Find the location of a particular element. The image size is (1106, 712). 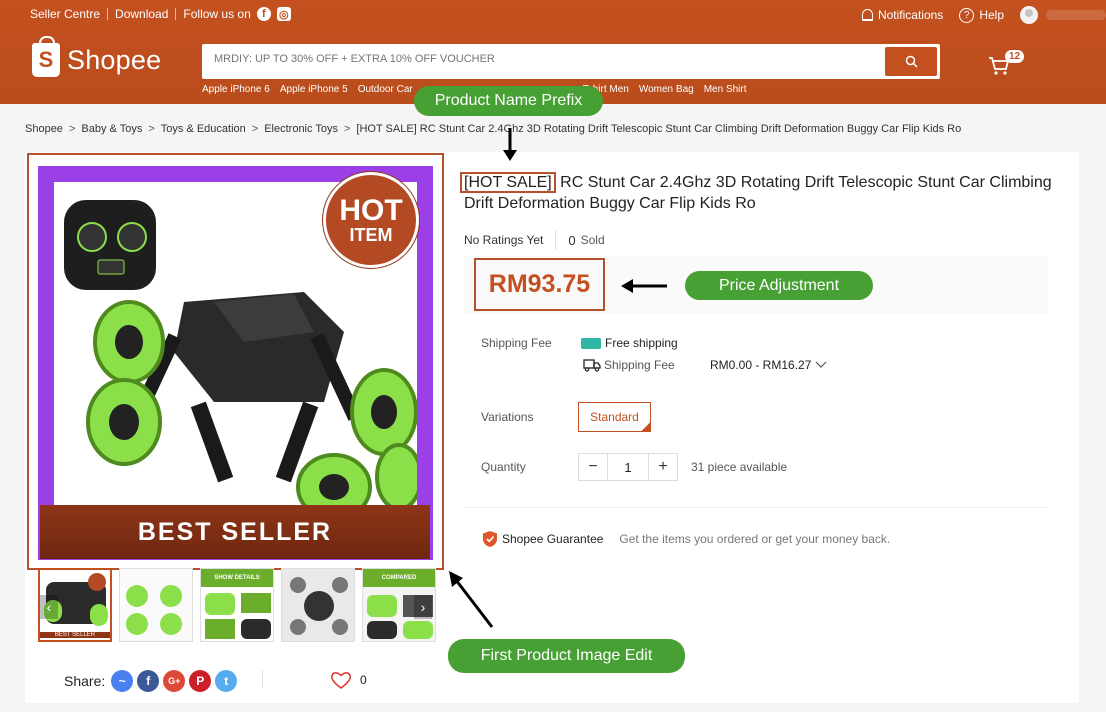

chevron-right-icon: › is located at coordinates (423, 607).